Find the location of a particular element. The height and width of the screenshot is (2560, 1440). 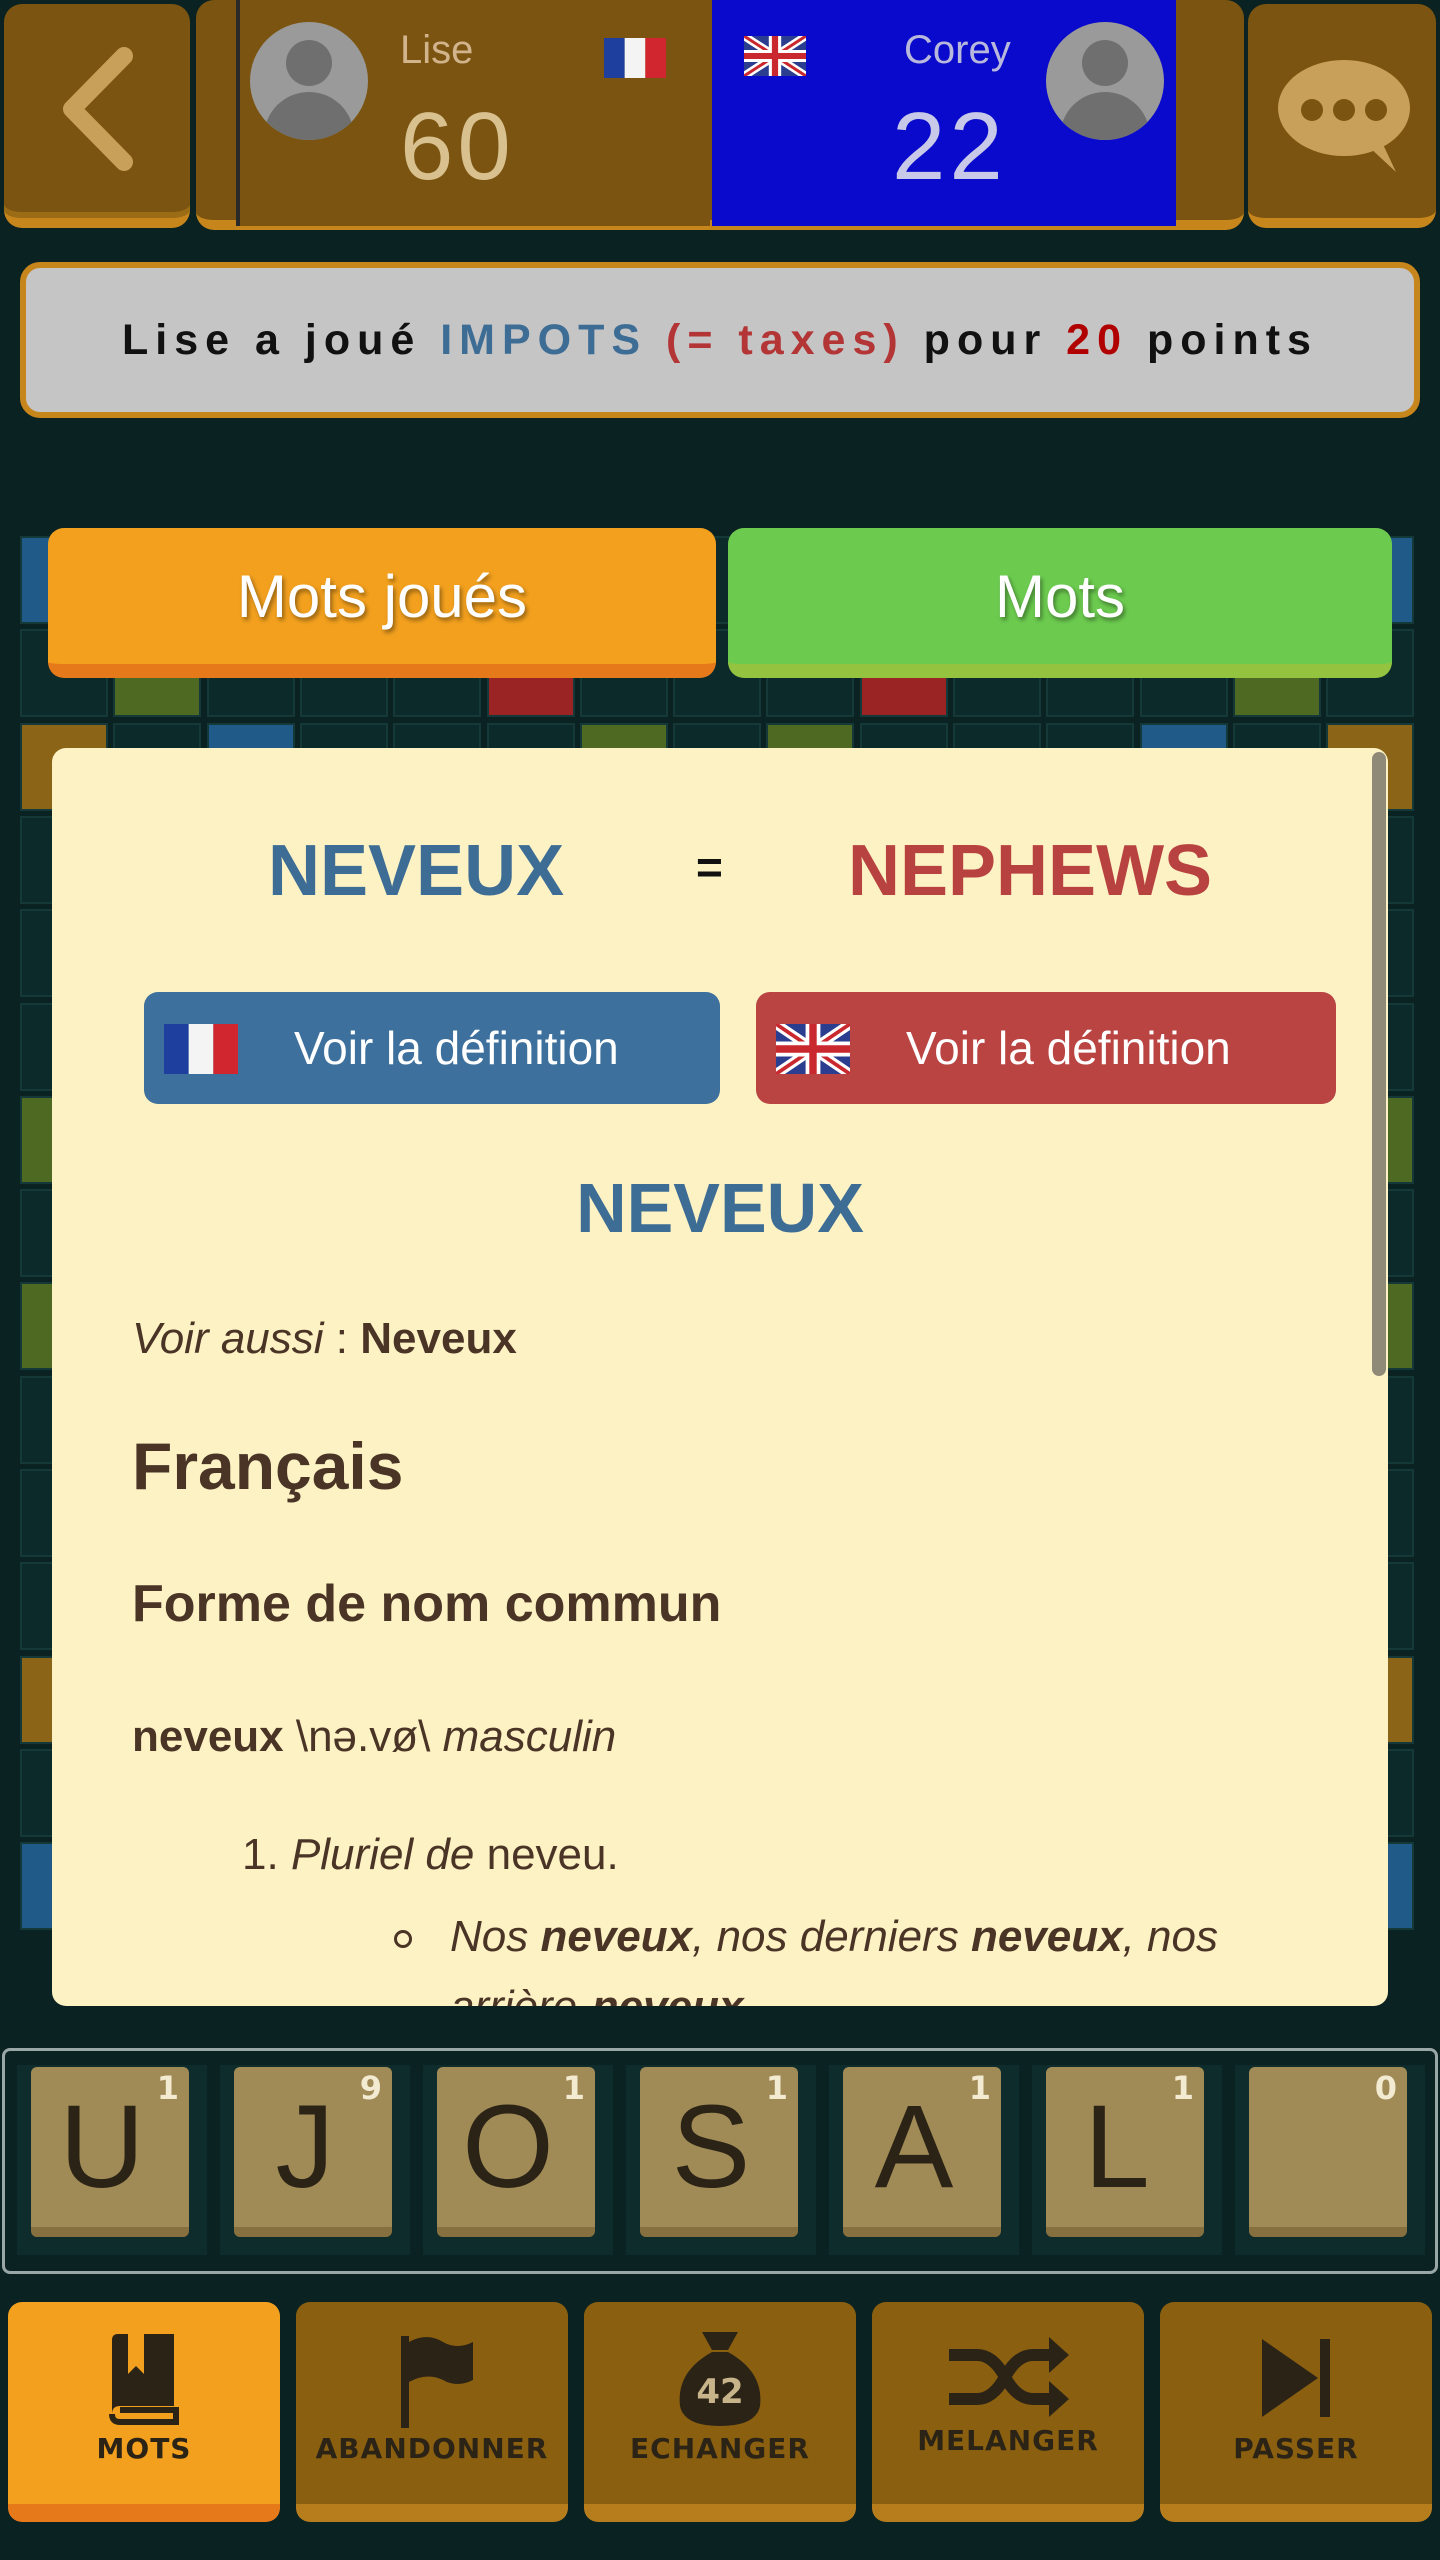

shuffle-icon is located at coordinates (1009, 2377).